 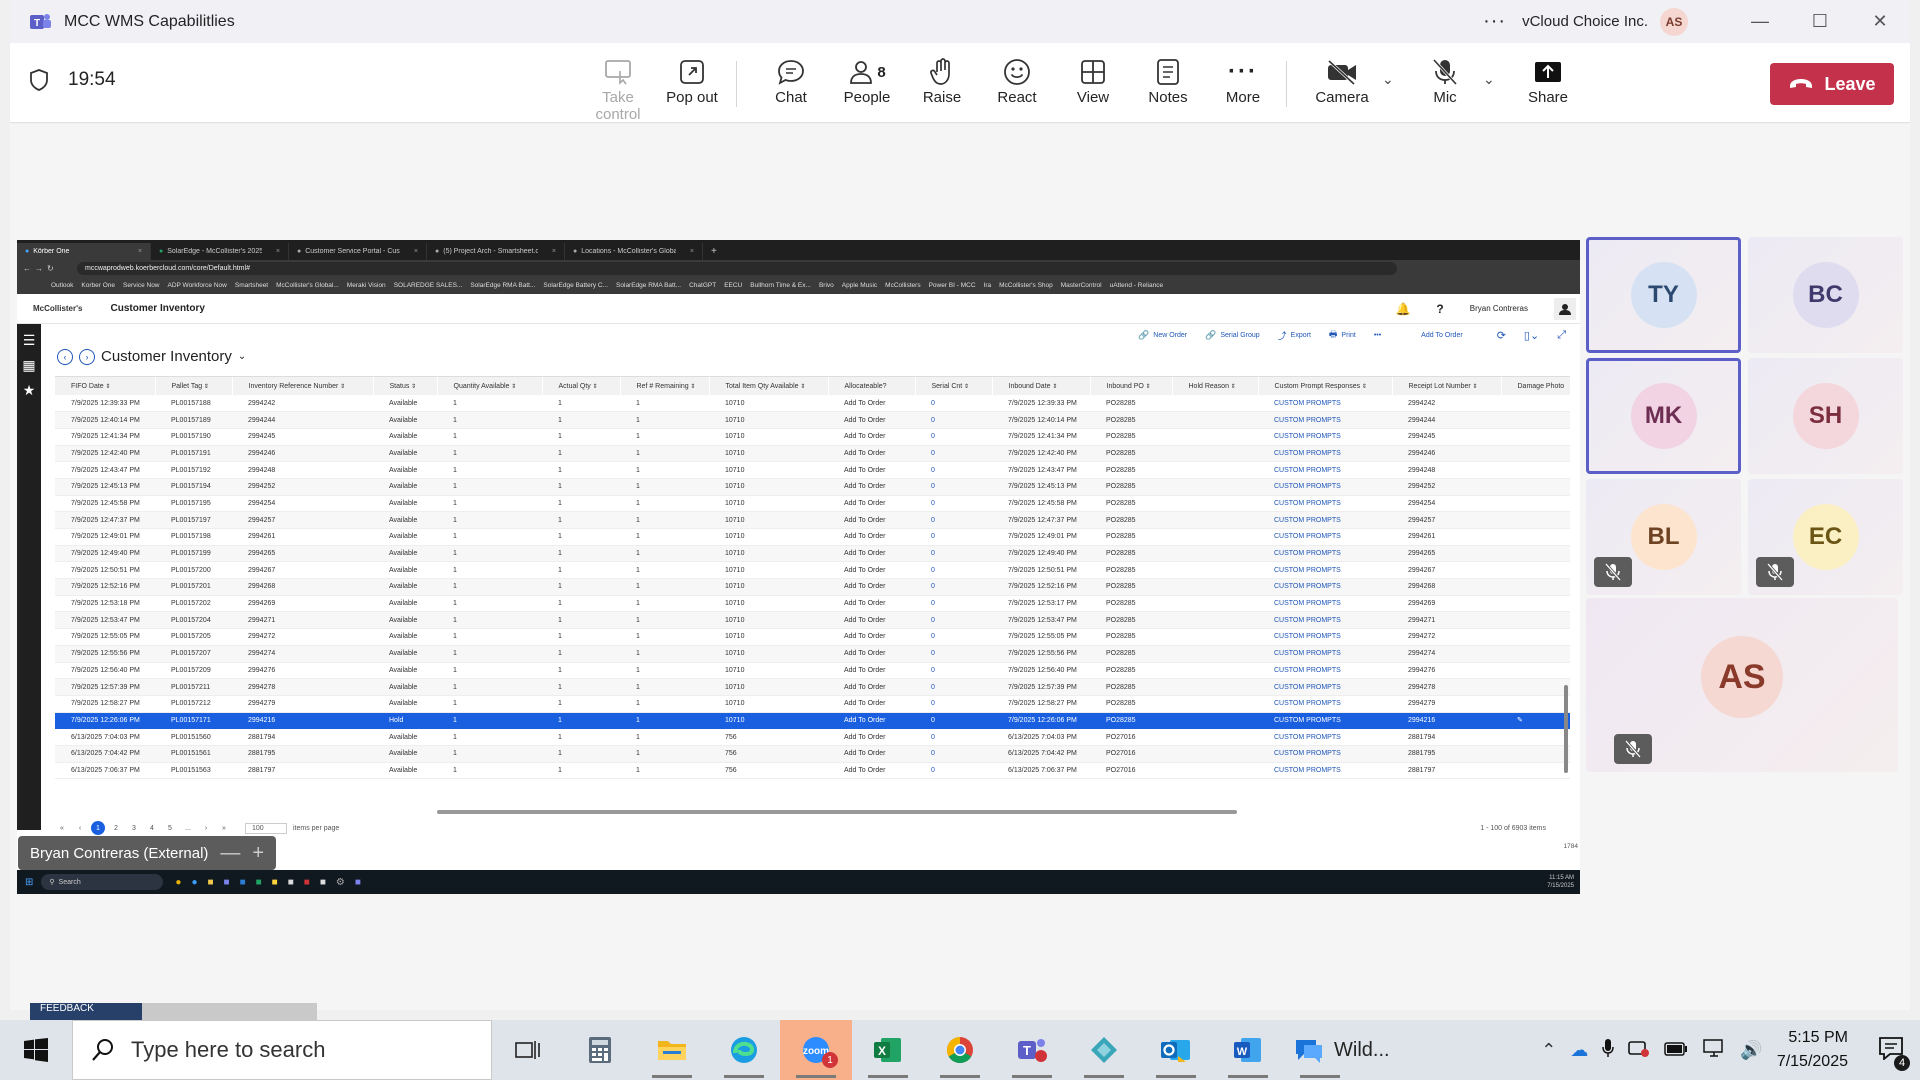 I want to click on bookmark-item: McCollister's Shop, so click(x=1026, y=285).